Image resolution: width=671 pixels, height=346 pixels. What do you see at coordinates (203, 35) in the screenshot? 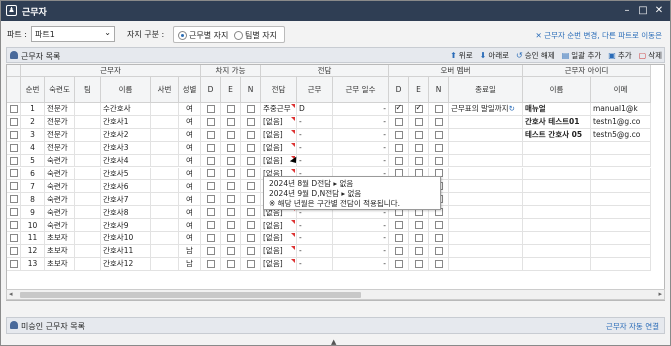
I see `radio-by-shift: 근무별 자지` at bounding box center [203, 35].